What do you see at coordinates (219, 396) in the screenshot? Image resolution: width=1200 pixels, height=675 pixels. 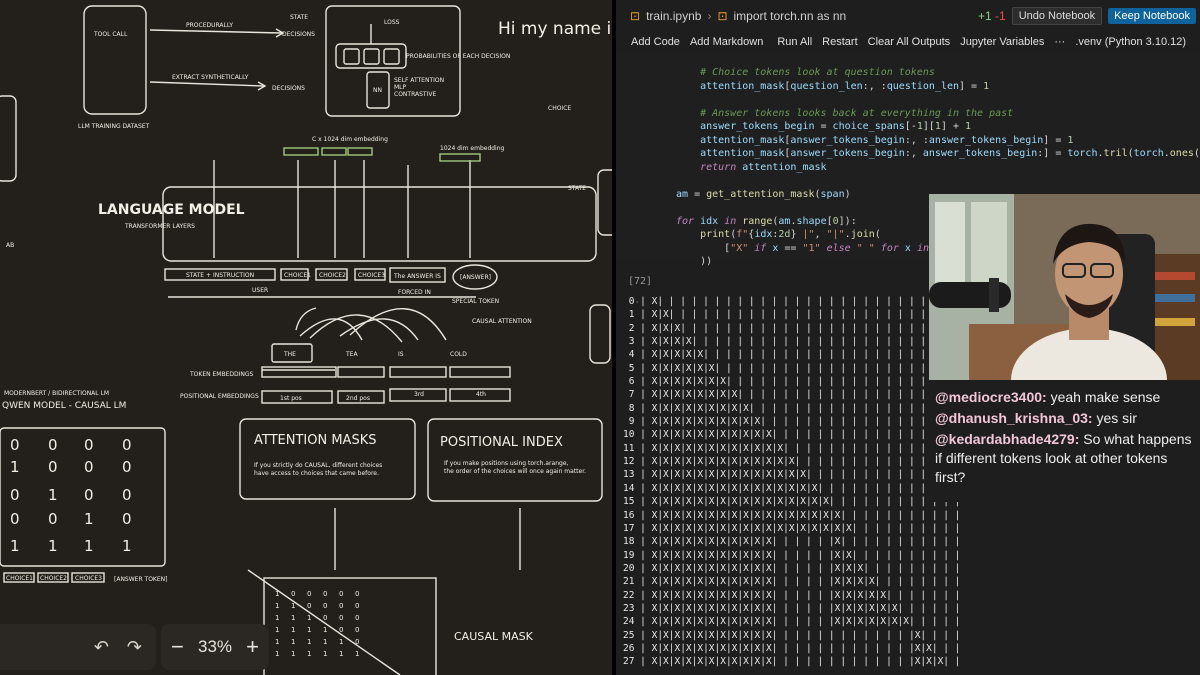 I see `label-positional-embeddings: POSITIONAL EMBEDDINGS` at bounding box center [219, 396].